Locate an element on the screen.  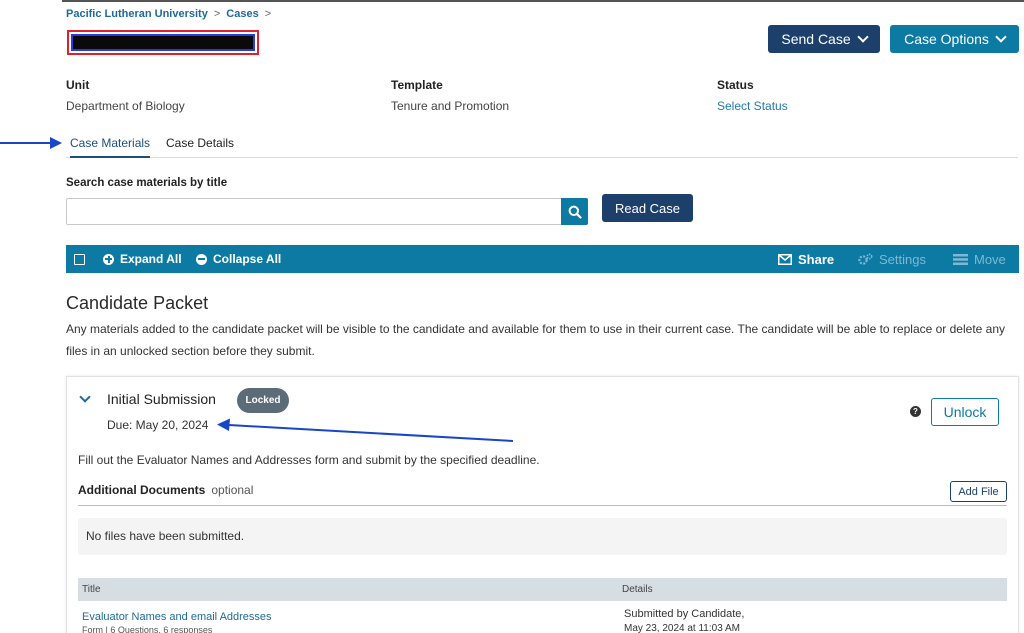
settings-button: Settings is located at coordinates (892, 259).